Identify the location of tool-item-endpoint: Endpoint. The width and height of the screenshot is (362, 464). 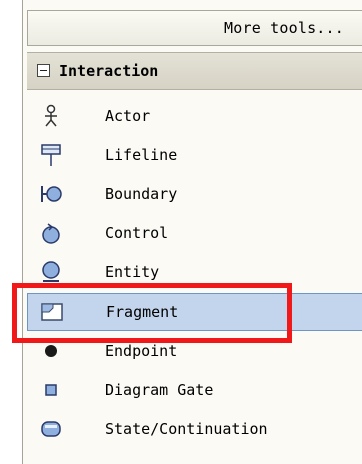
(194, 352).